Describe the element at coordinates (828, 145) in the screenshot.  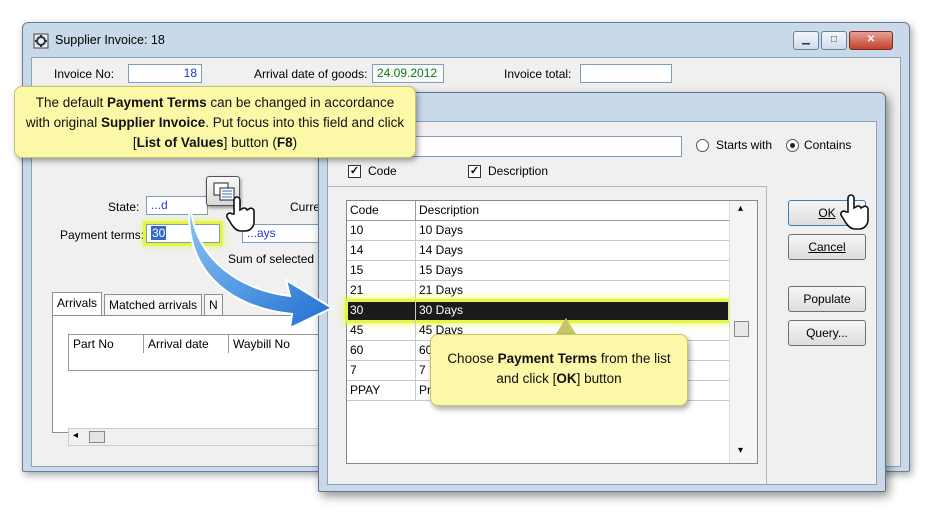
I see `contains-label: Contains` at that location.